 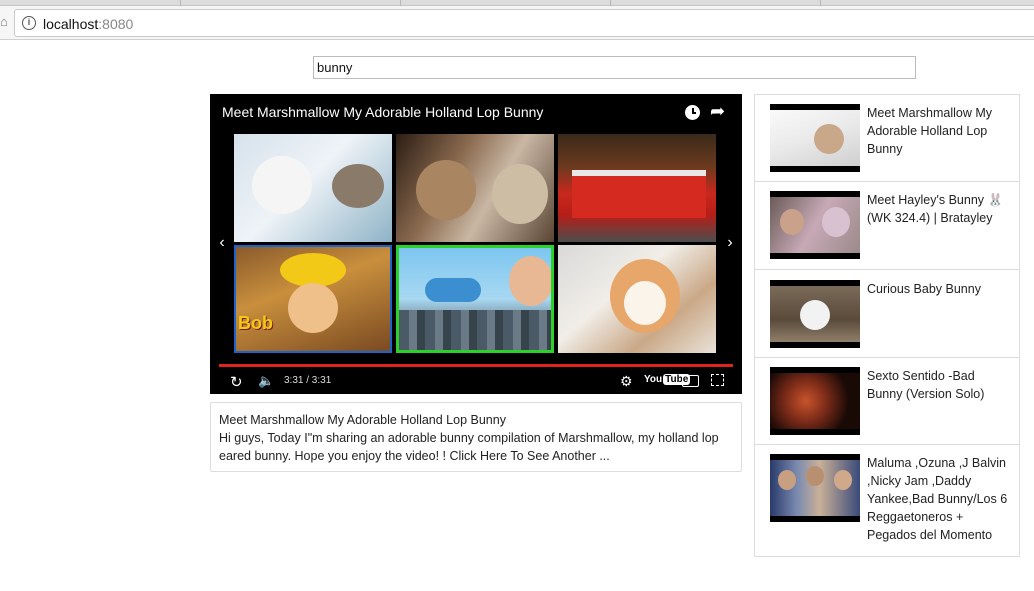 What do you see at coordinates (939, 385) in the screenshot?
I see `video-title: Sexto Sentido -Bad Bunny (Version Solo)` at bounding box center [939, 385].